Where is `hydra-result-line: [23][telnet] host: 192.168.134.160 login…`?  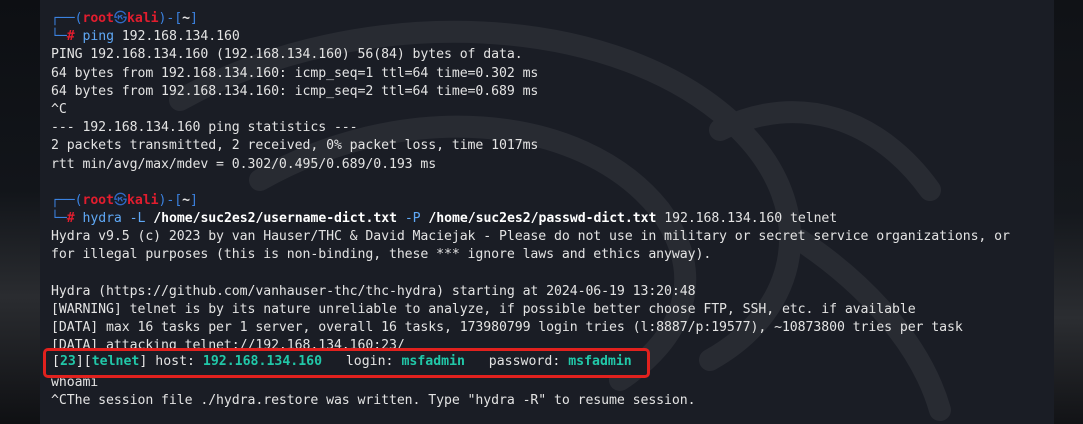
hydra-result-line: [23][telnet] host: 192.168.134.160 login… is located at coordinates (342, 361).